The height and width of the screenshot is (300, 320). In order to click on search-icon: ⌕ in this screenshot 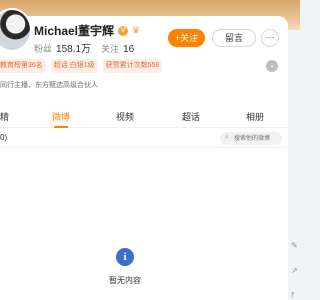, I will do `click(229, 138)`.